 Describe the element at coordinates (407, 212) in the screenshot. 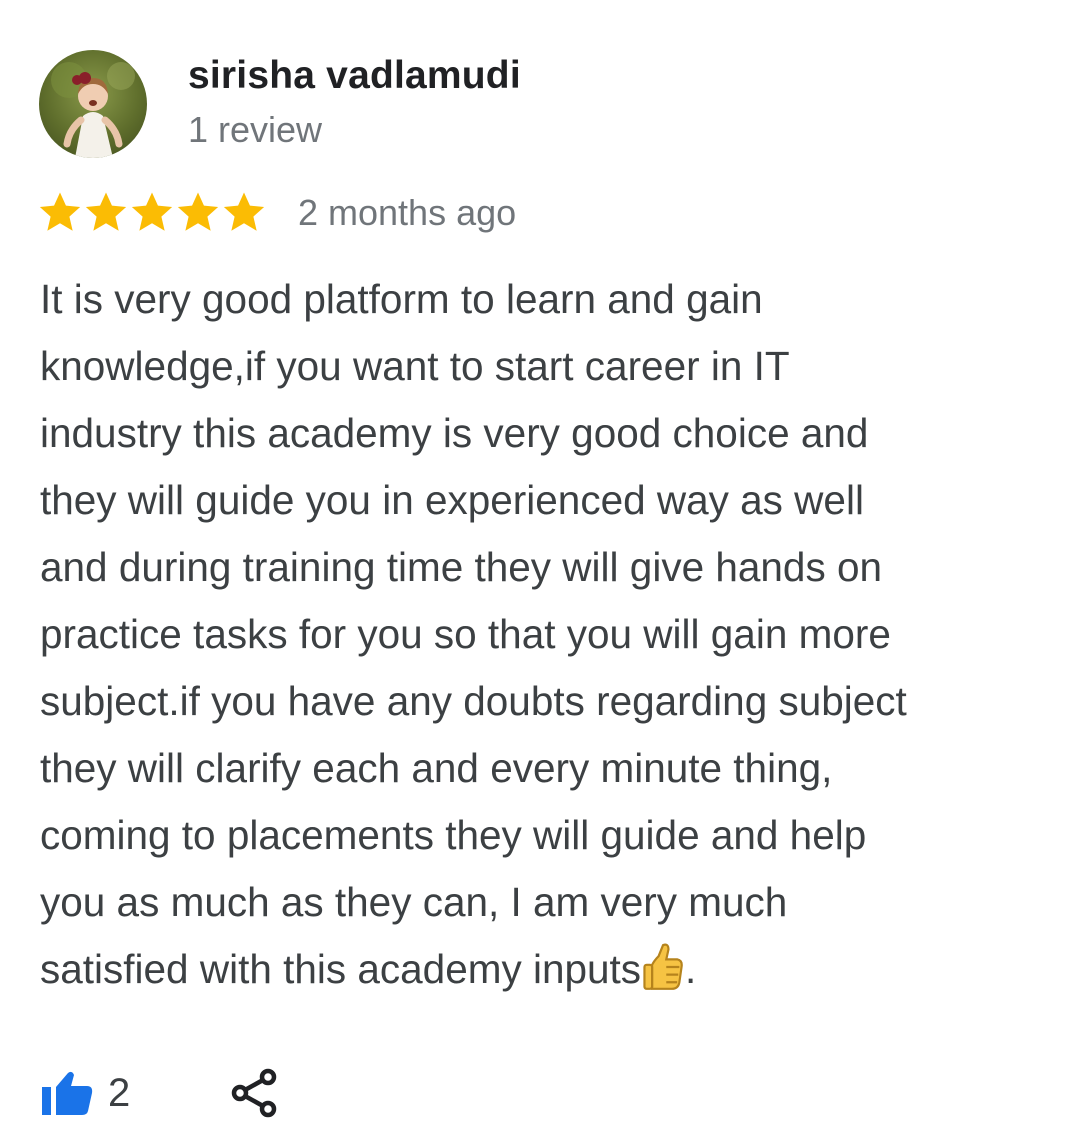

I see `review-date: 2 months ago` at that location.